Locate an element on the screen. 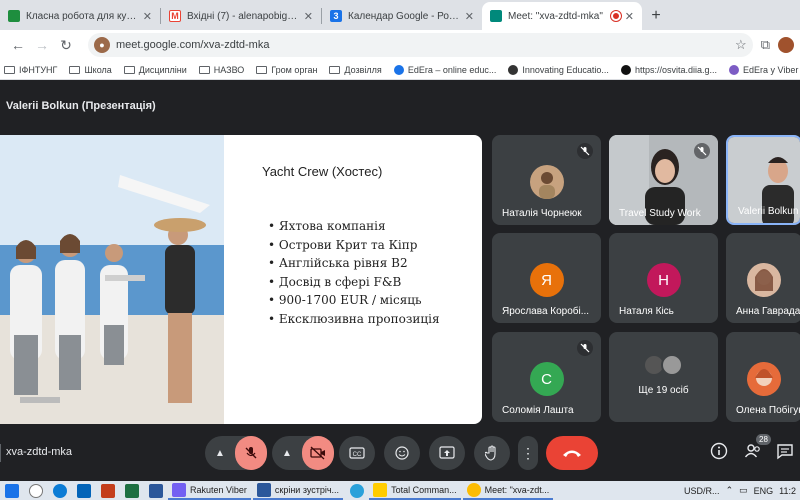  browser-toolbar: ← → ↻ ● meet.google.com/xva-zdtd-mka ☆ ⧉ is located at coordinates (400, 45).